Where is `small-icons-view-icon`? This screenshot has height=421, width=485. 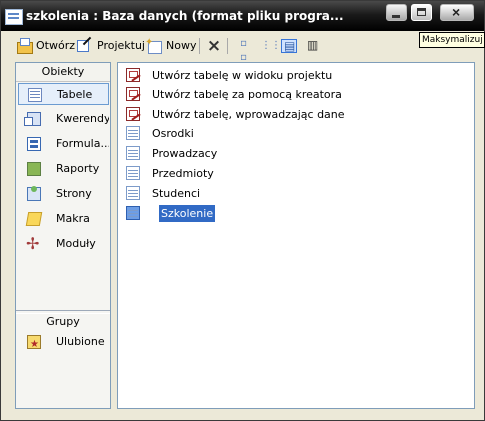
small-icons-view-icon is located at coordinates (269, 46).